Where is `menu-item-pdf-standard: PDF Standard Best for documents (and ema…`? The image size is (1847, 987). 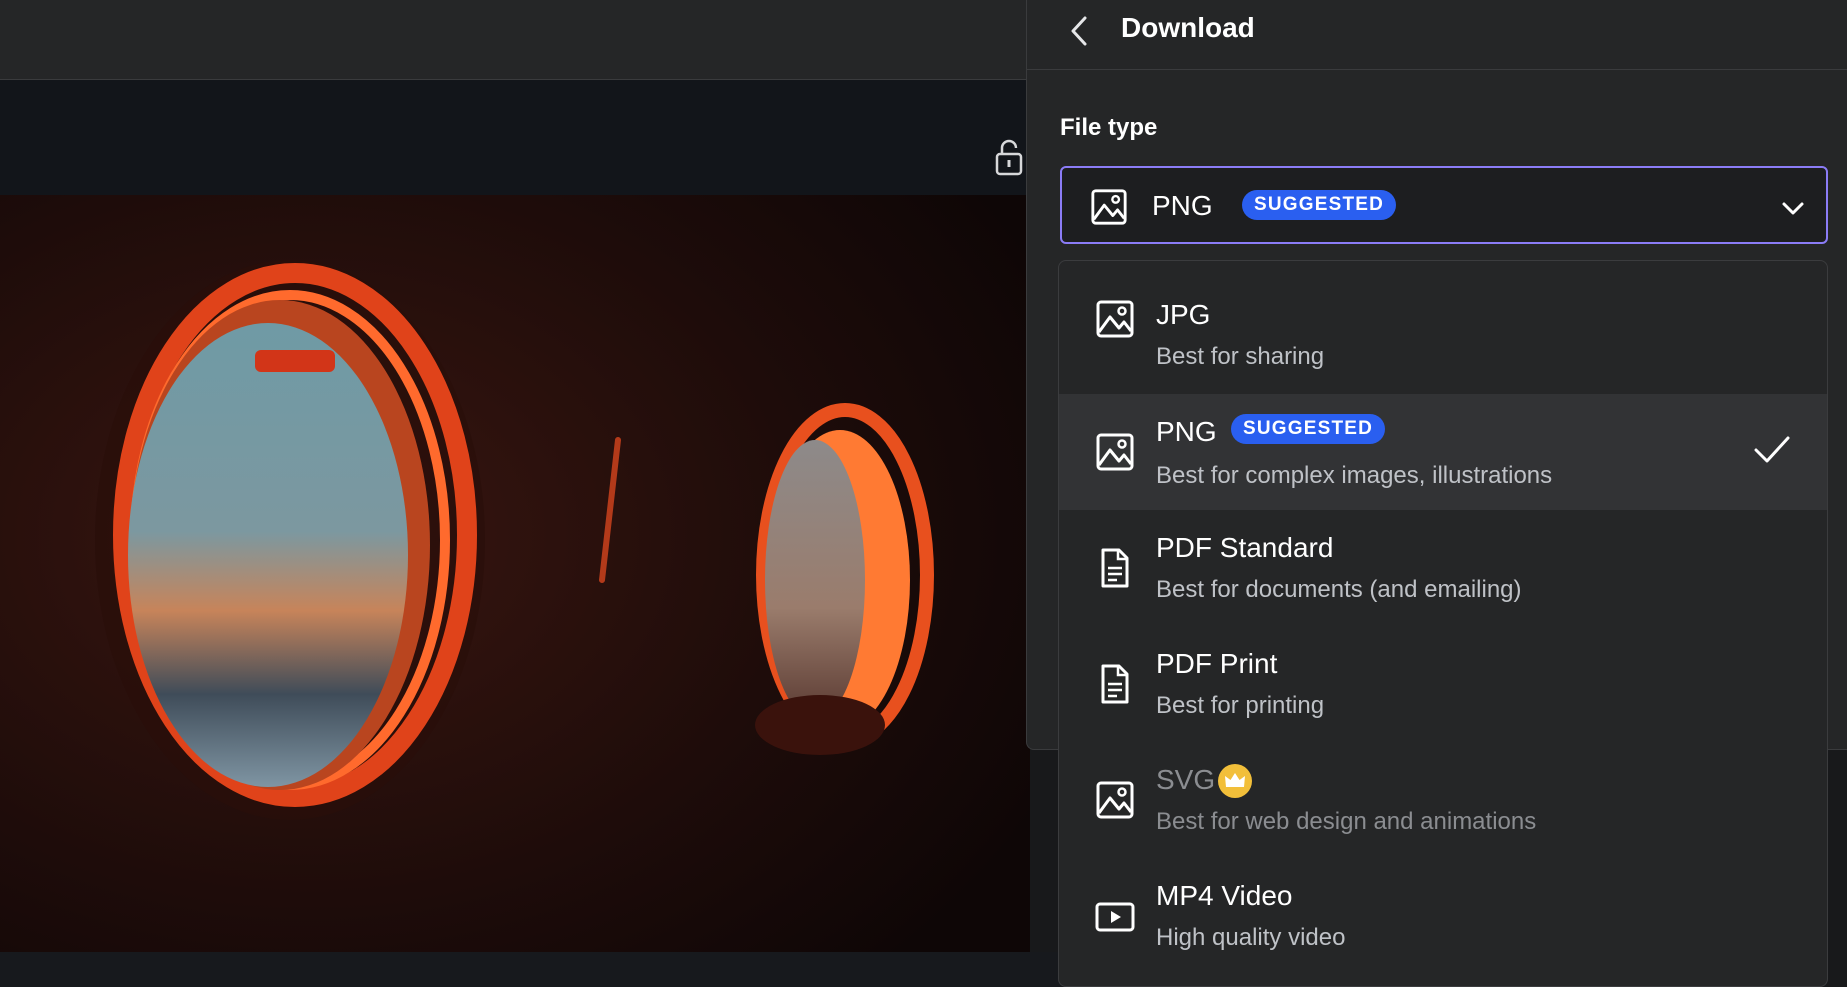 menu-item-pdf-standard: PDF Standard Best for documents (and ema… is located at coordinates (1443, 568).